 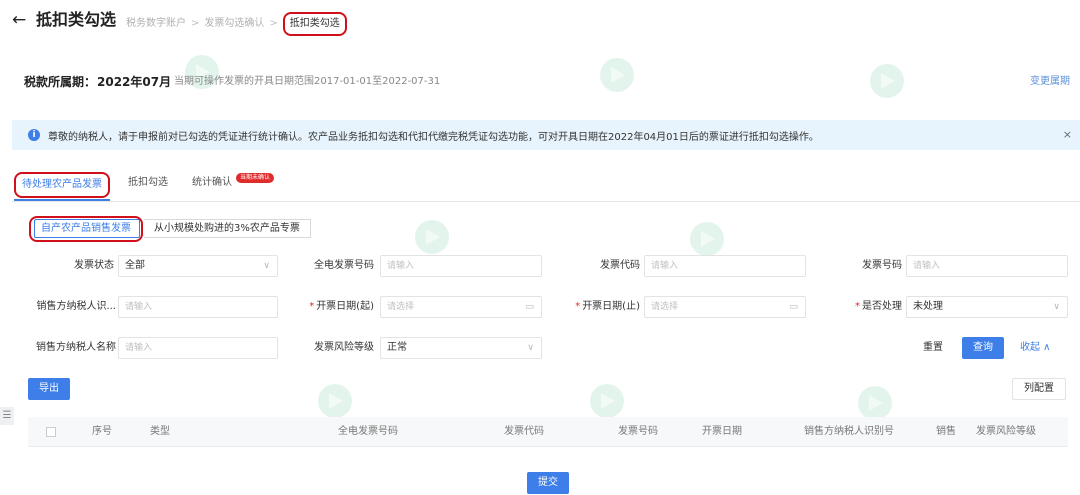 I want to click on status-badge: 当期未确认, so click(x=255, y=178).